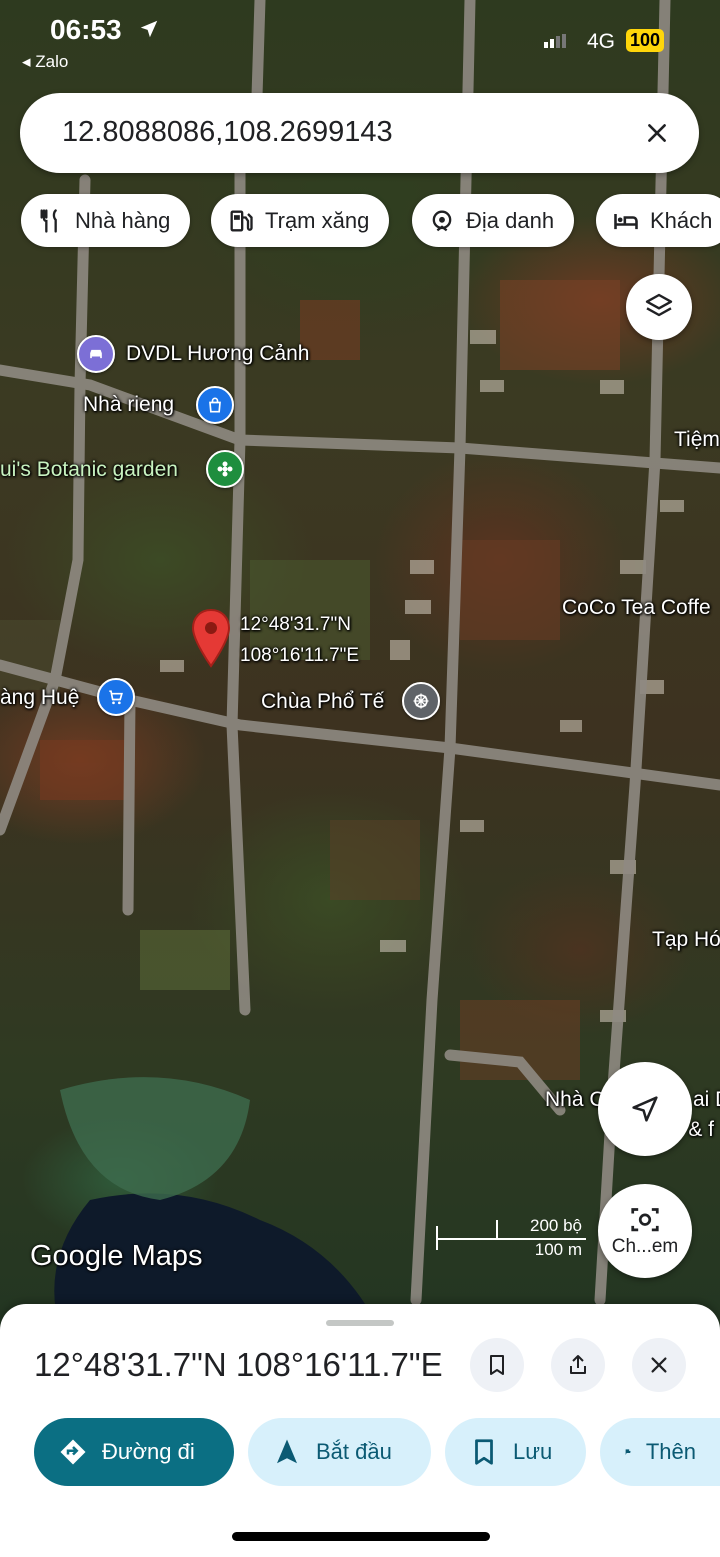 Image resolution: width=720 pixels, height=1557 pixels. What do you see at coordinates (45, 62) in the screenshot?
I see `back-to-app-link: ◂ Zalo` at bounding box center [45, 62].